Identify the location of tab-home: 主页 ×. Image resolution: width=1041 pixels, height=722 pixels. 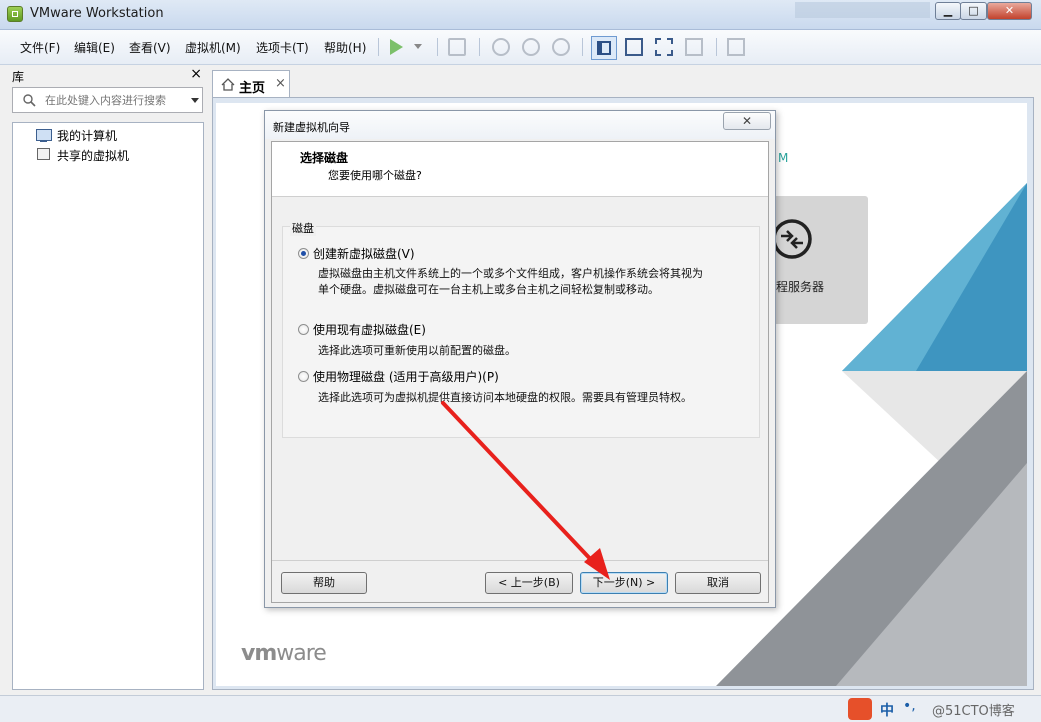
(251, 84).